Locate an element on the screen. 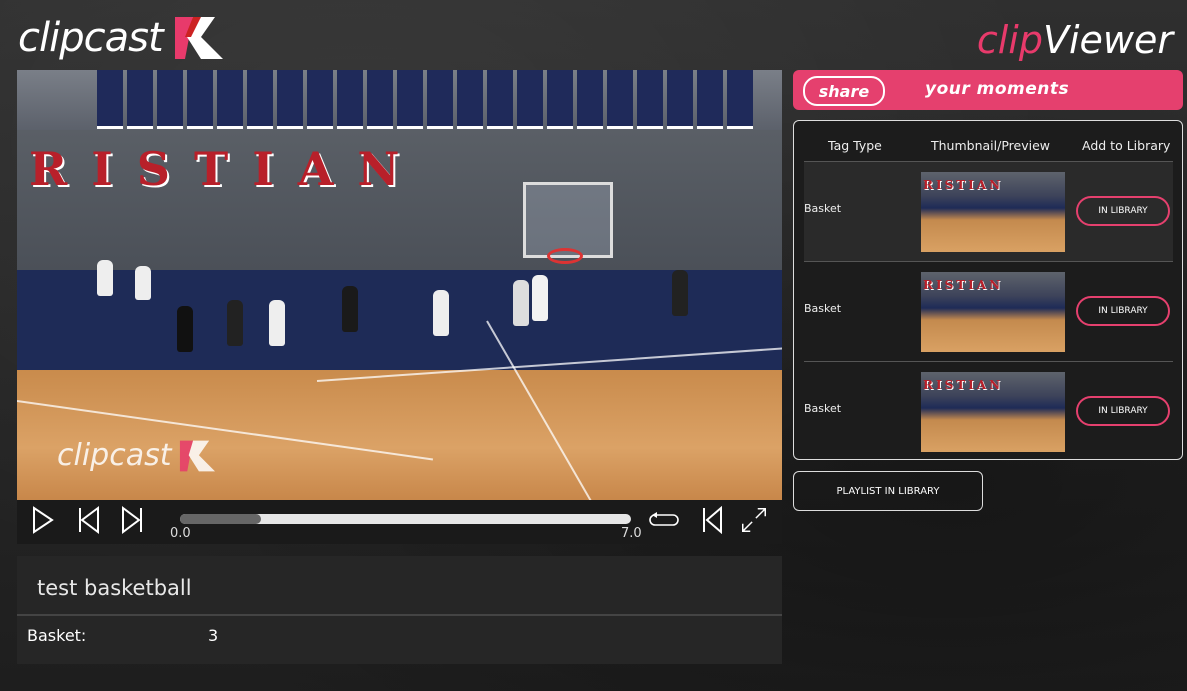 The height and width of the screenshot is (691, 1187). video-watermark: clipcast is located at coordinates (136, 455).